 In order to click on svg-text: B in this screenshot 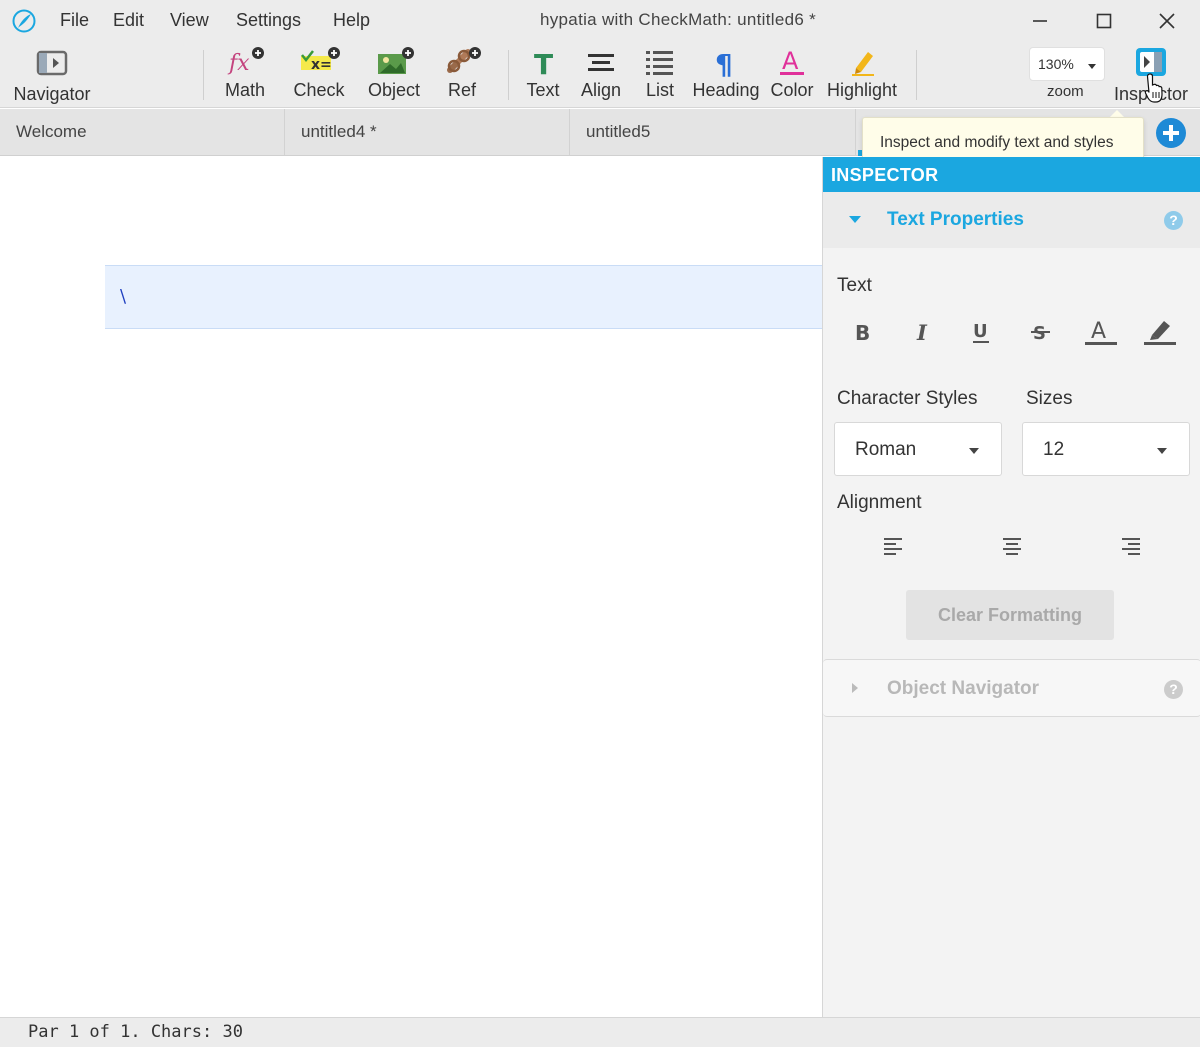, I will do `click(862, 332)`.